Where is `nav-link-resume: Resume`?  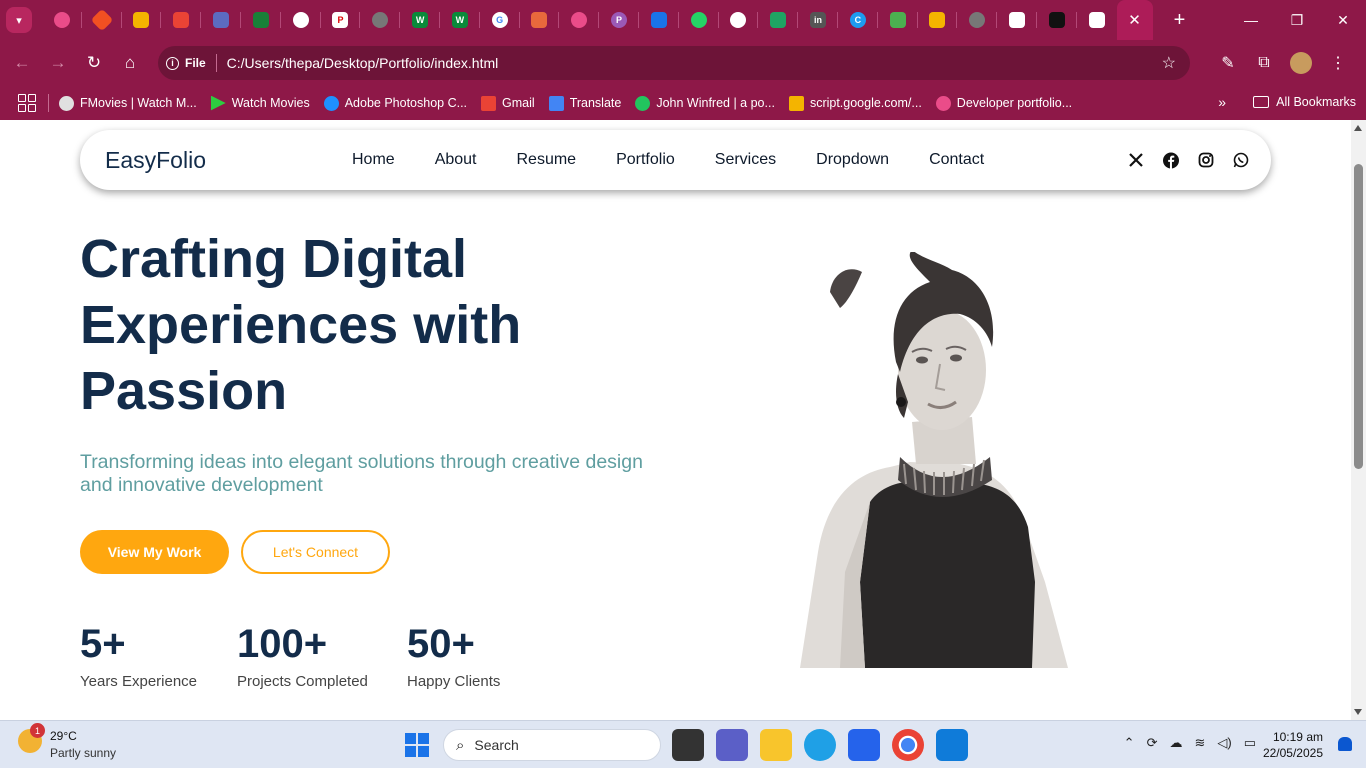 nav-link-resume: Resume is located at coordinates (547, 160).